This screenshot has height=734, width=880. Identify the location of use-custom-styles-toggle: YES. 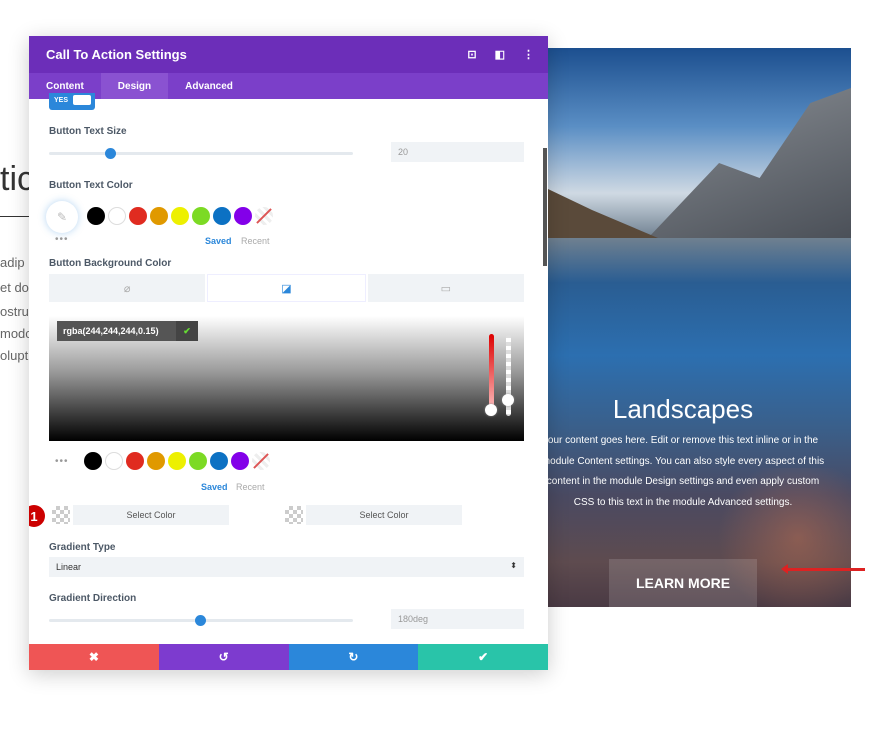
(72, 101).